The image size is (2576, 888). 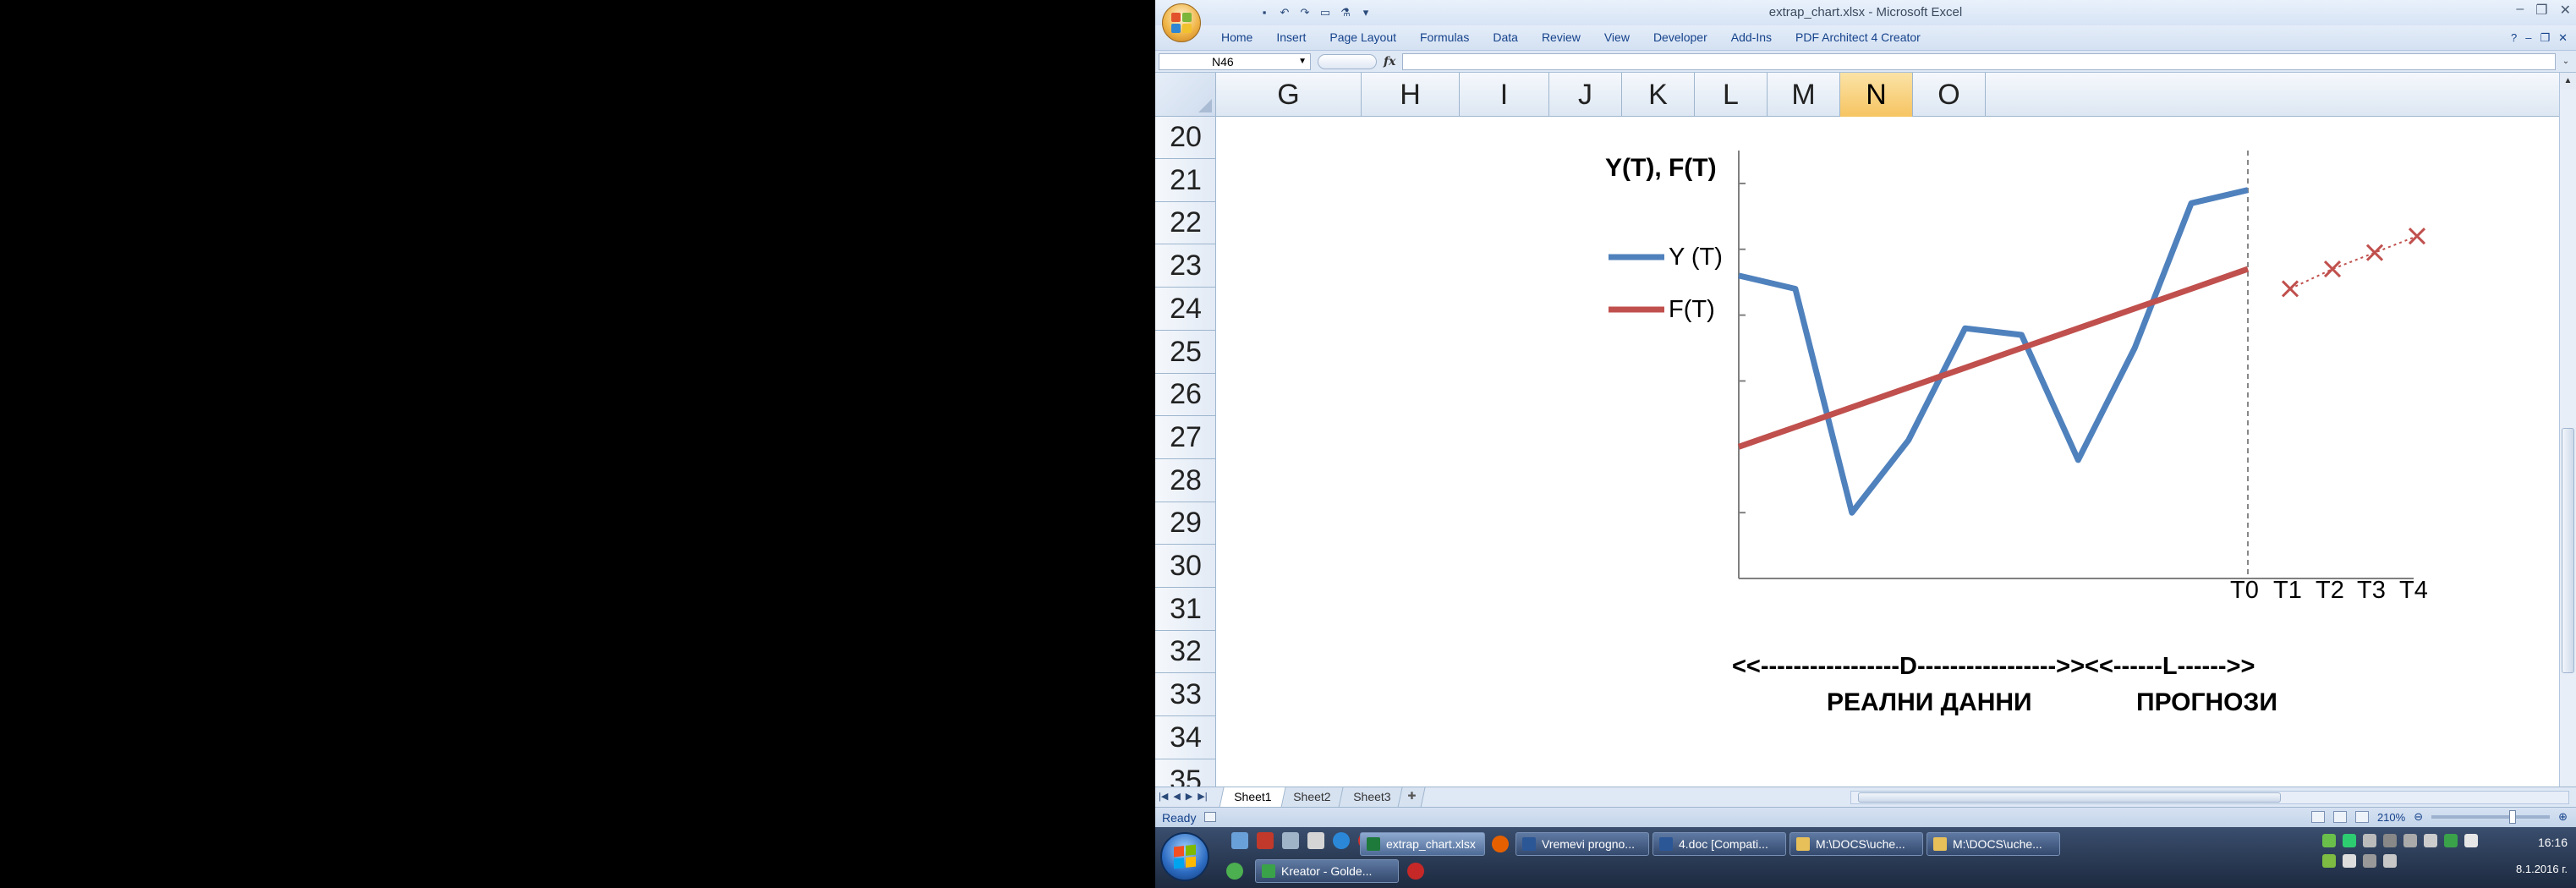 What do you see at coordinates (1291, 37) in the screenshot?
I see `tab-insert: Insert` at bounding box center [1291, 37].